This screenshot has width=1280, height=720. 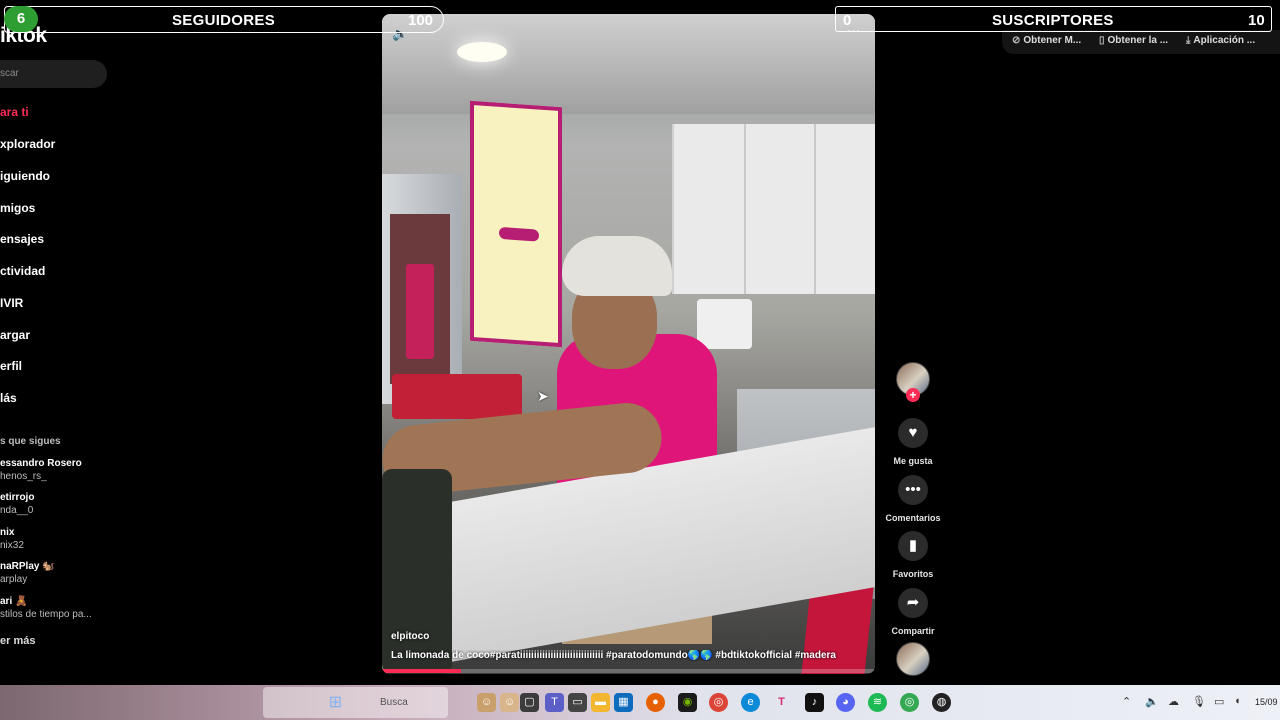 What do you see at coordinates (1266, 702) in the screenshot?
I see `taskbar-clock: 15/09` at bounding box center [1266, 702].